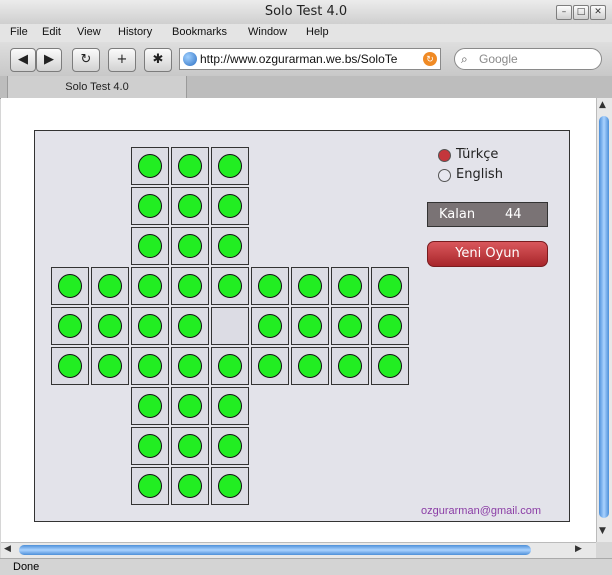  I want to click on menu-help: Help, so click(317, 32).